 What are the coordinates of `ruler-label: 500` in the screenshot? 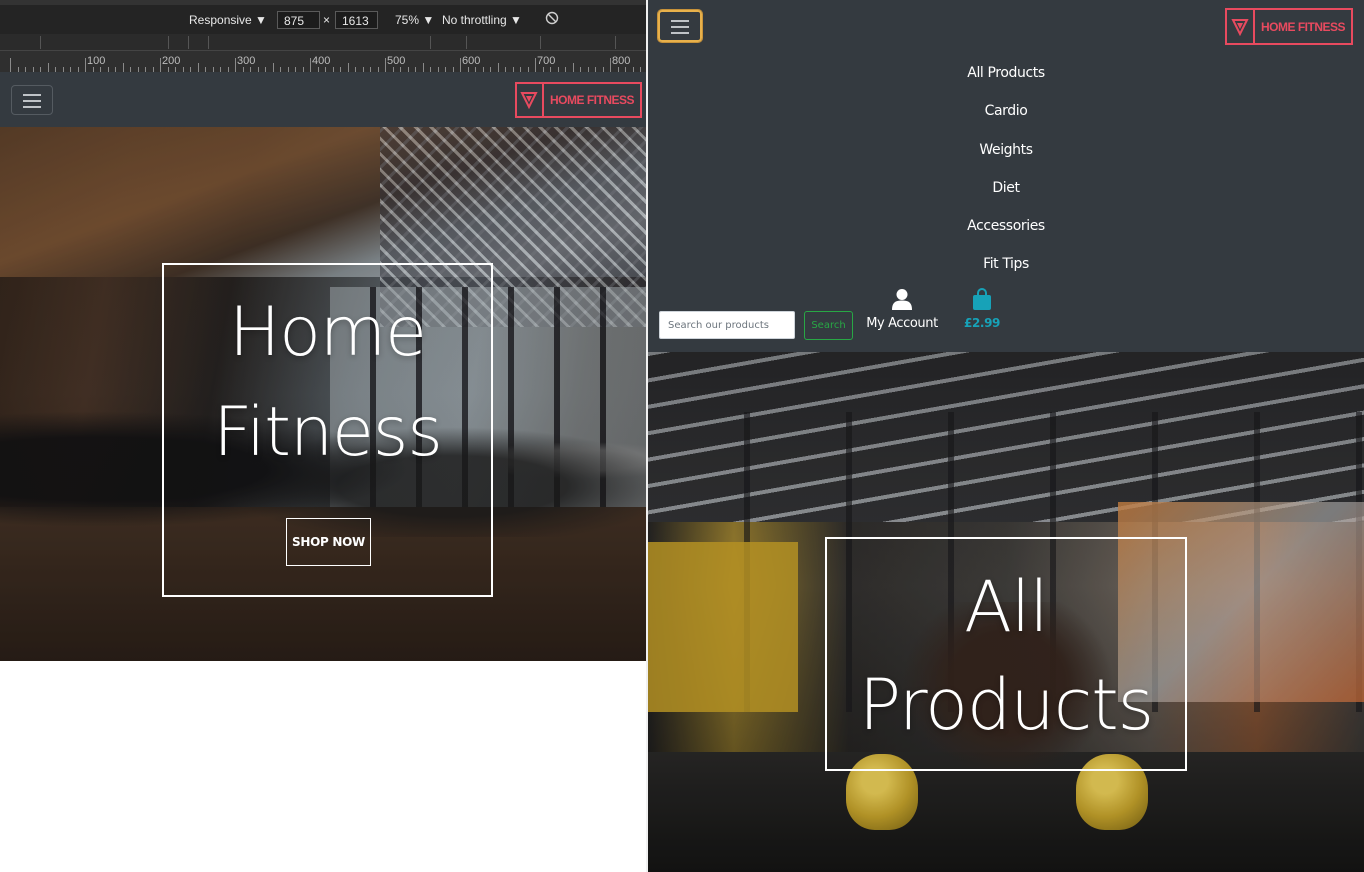 It's located at (396, 61).